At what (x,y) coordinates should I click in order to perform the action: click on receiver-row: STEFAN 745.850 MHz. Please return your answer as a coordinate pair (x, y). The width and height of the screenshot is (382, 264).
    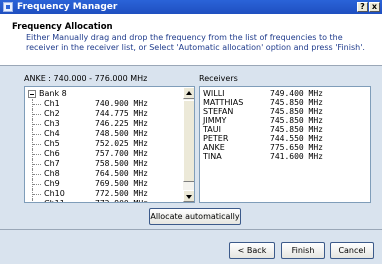
    Looking at the image, I should click on (285, 111).